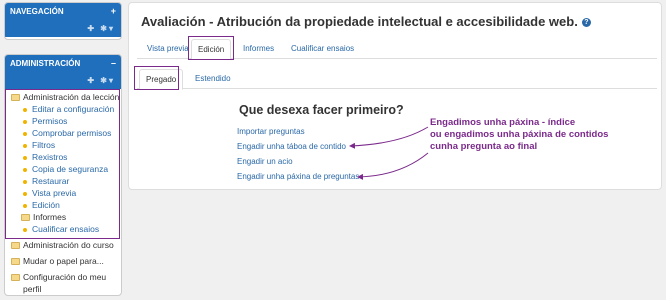  Describe the element at coordinates (586, 23) in the screenshot. I see `help-icon: ?` at that location.